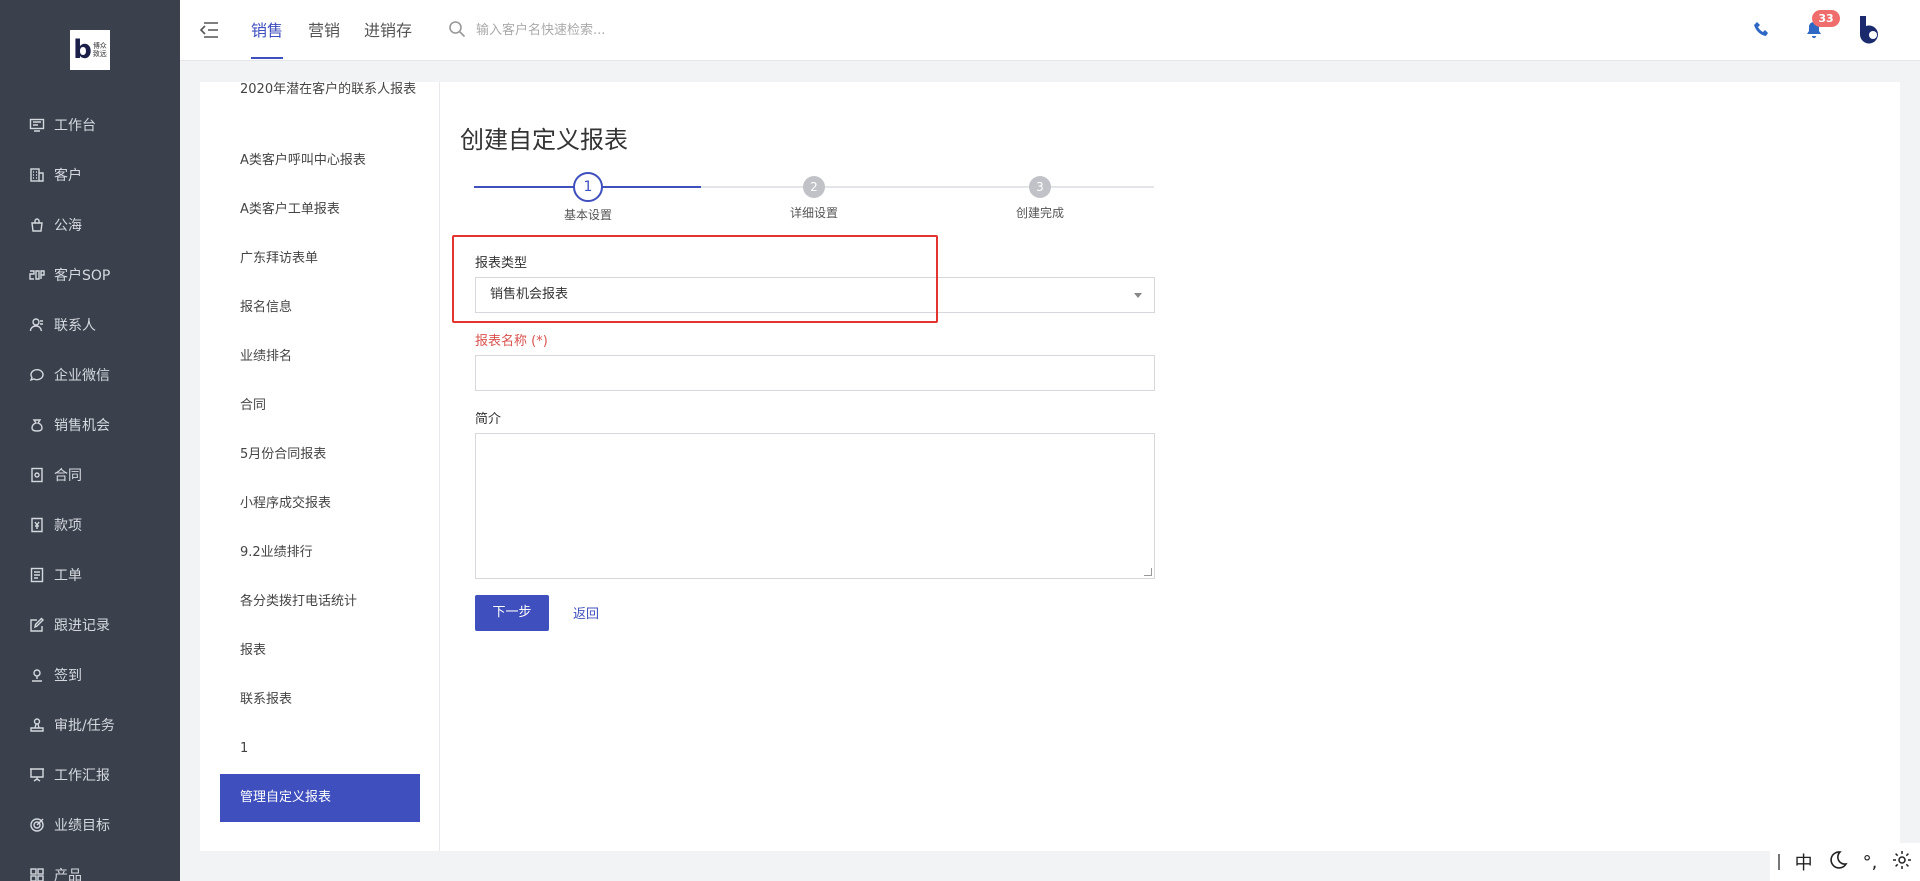 The width and height of the screenshot is (1920, 881). What do you see at coordinates (37, 325) in the screenshot?
I see `user-icon` at bounding box center [37, 325].